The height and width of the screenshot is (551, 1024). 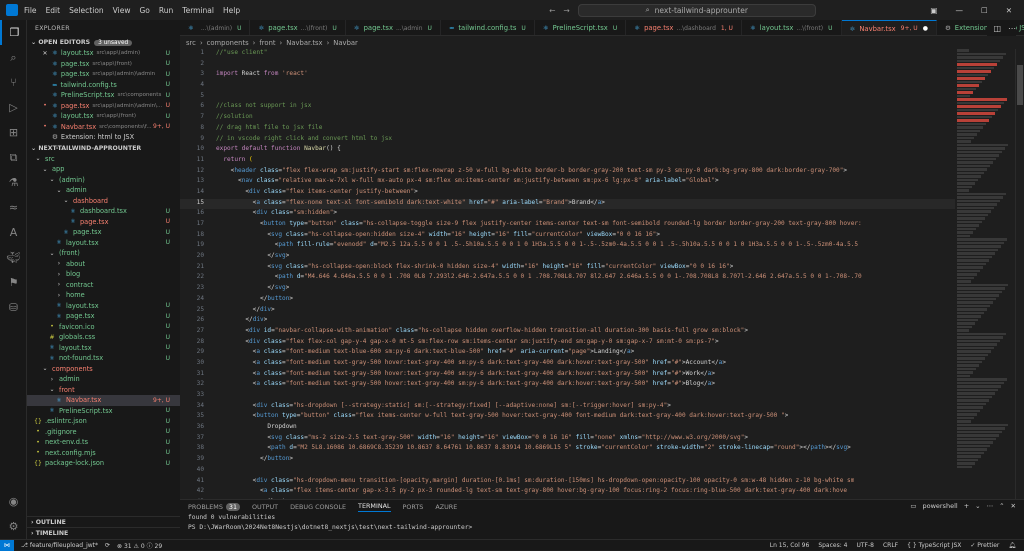 What do you see at coordinates (7, 545) in the screenshot?
I see `remote-icon: ⋈` at bounding box center [7, 545].